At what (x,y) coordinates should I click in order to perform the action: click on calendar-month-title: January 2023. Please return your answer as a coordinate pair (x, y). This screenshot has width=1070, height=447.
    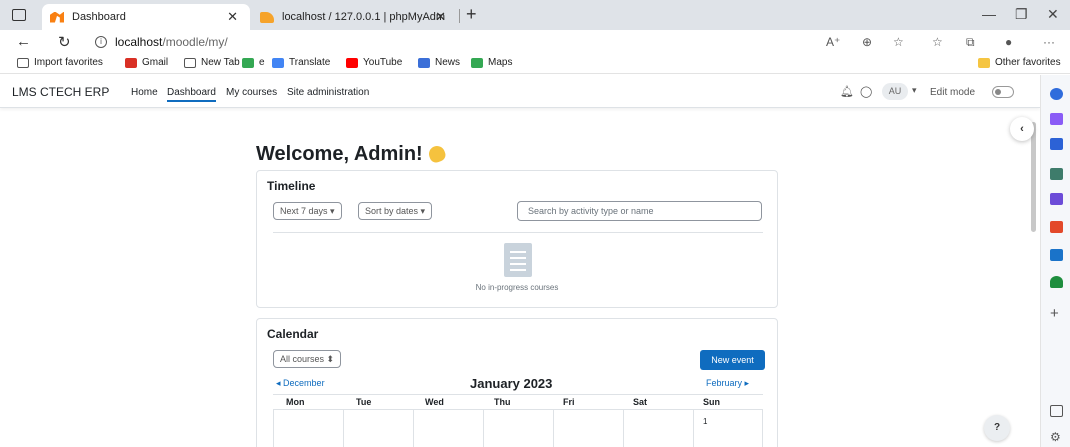
    Looking at the image, I should click on (511, 383).